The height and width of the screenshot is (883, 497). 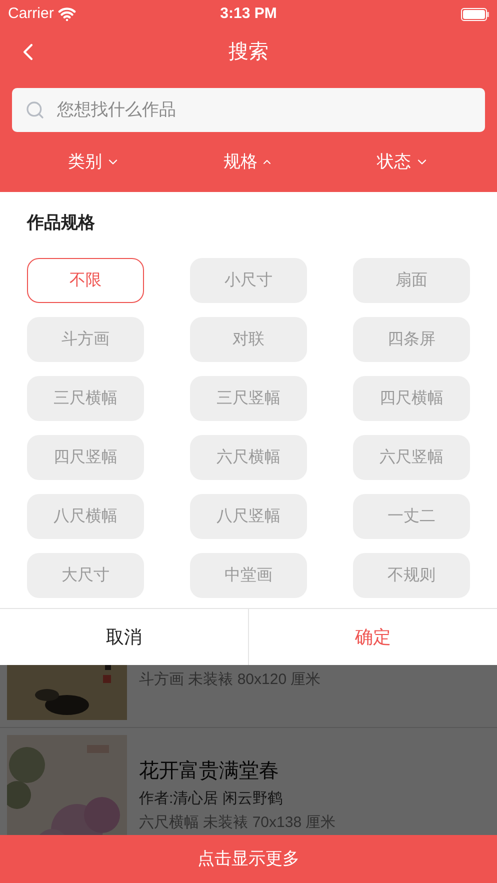 What do you see at coordinates (94, 162) in the screenshot?
I see `filter-tab: 类别` at bounding box center [94, 162].